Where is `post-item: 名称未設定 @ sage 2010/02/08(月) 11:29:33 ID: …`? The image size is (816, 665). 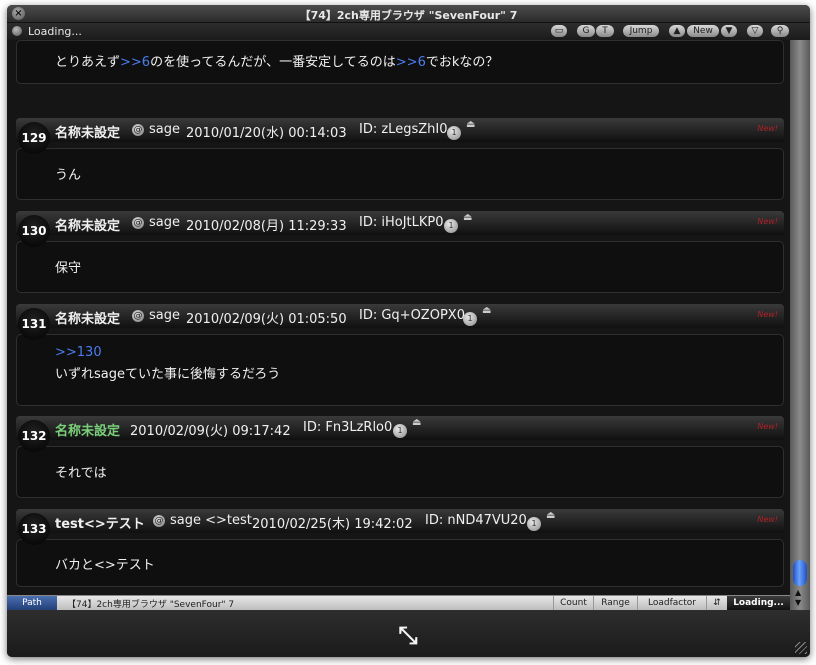 post-item: 名称未設定 @ sage 2010/02/08(月) 11:29:33 ID: … is located at coordinates (400, 252).